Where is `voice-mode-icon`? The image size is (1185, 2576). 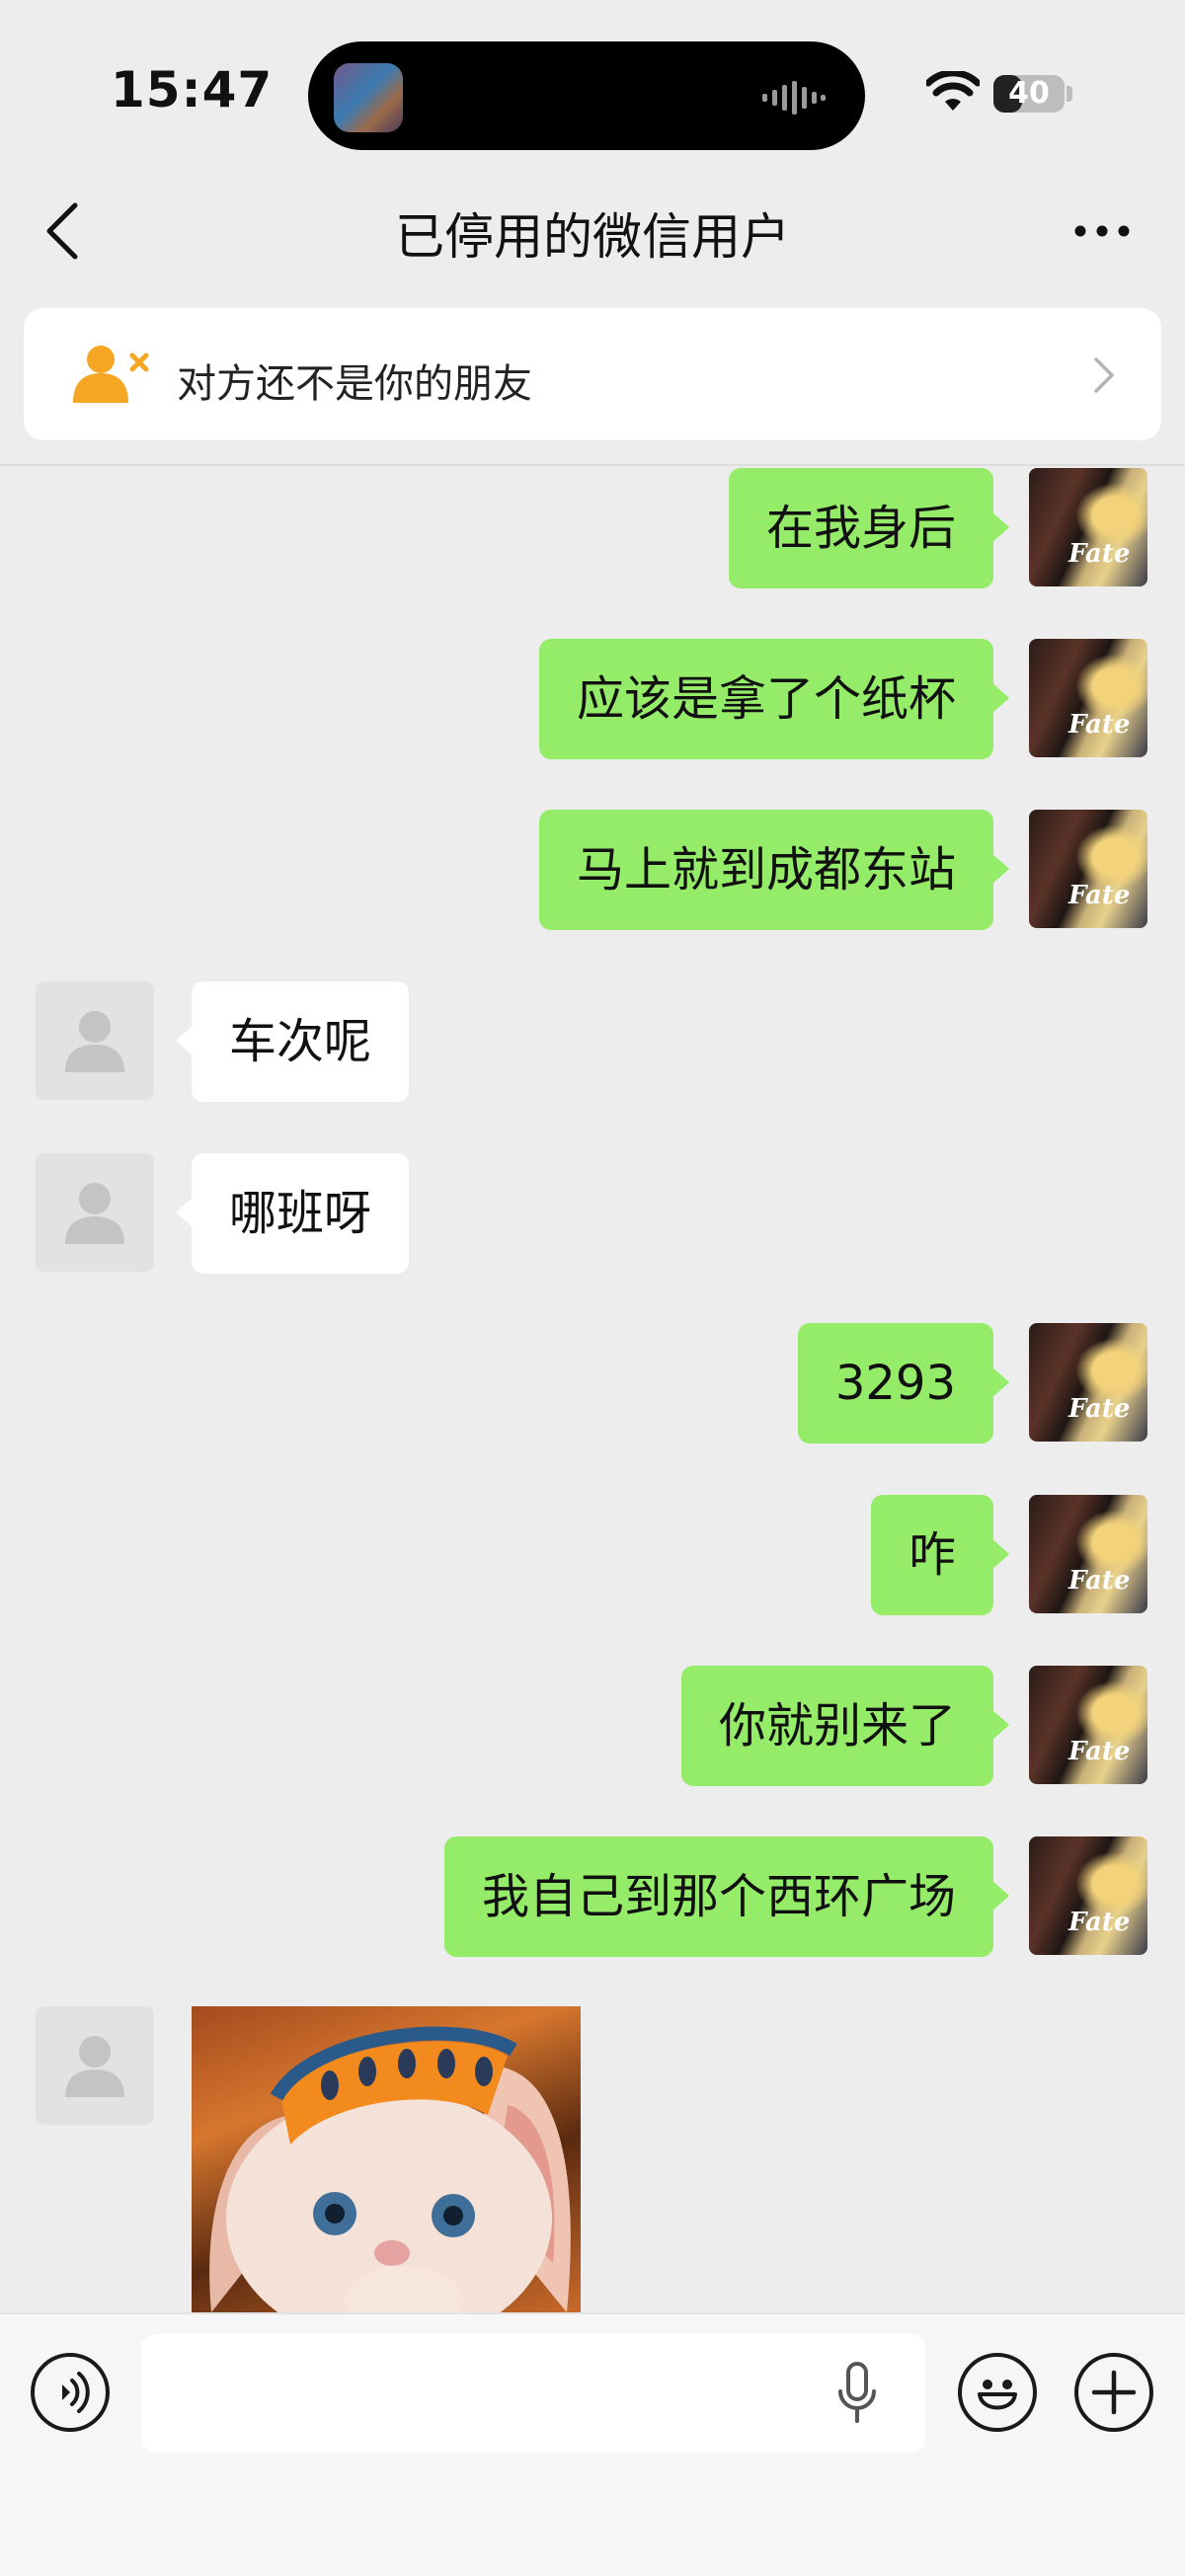 voice-mode-icon is located at coordinates (76, 2392).